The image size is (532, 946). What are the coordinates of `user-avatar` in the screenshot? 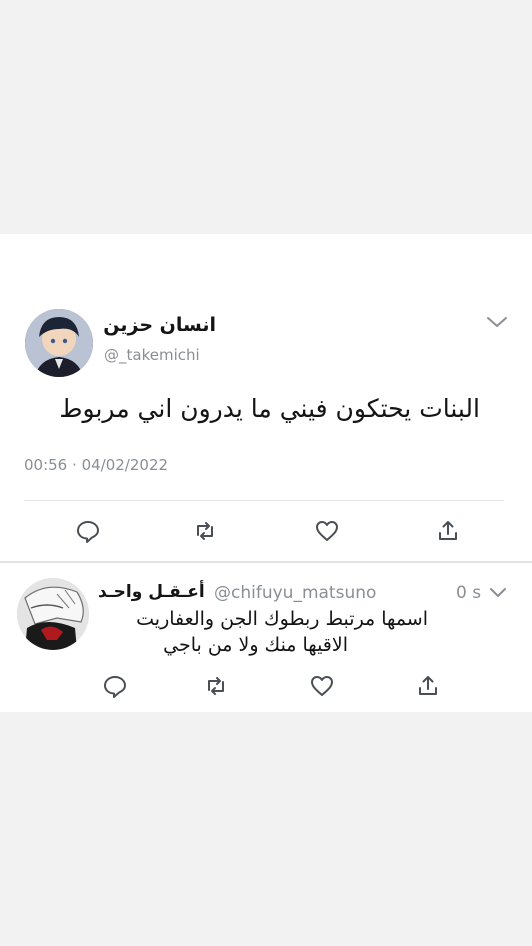 It's located at (59, 343).